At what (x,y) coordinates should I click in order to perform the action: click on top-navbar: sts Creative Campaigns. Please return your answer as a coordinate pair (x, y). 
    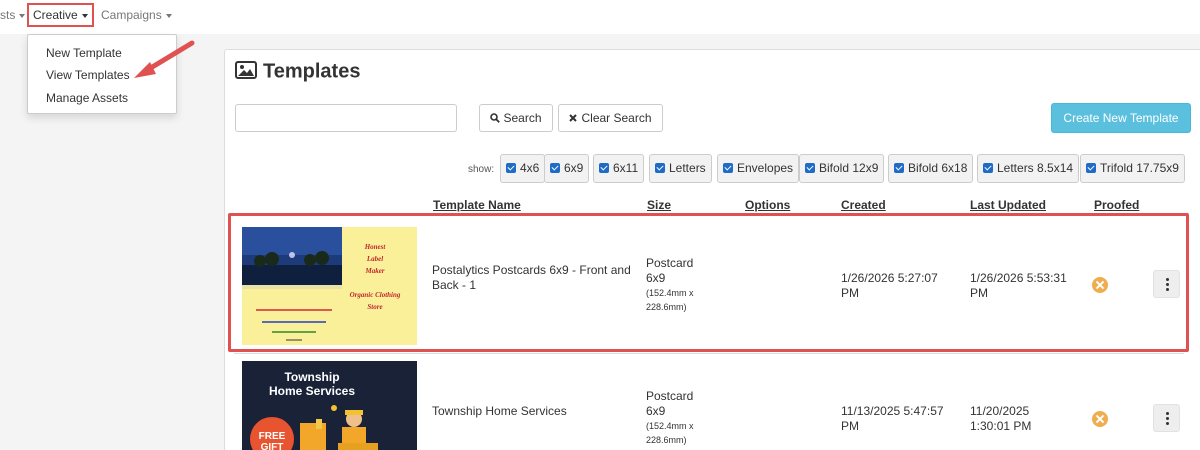
    Looking at the image, I should click on (600, 17).